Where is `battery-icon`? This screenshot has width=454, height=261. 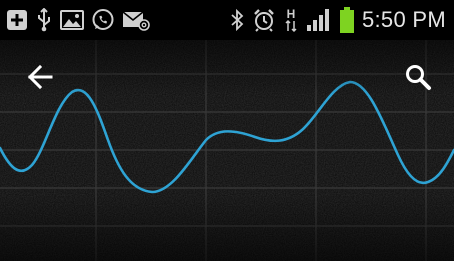
battery-icon is located at coordinates (346, 20).